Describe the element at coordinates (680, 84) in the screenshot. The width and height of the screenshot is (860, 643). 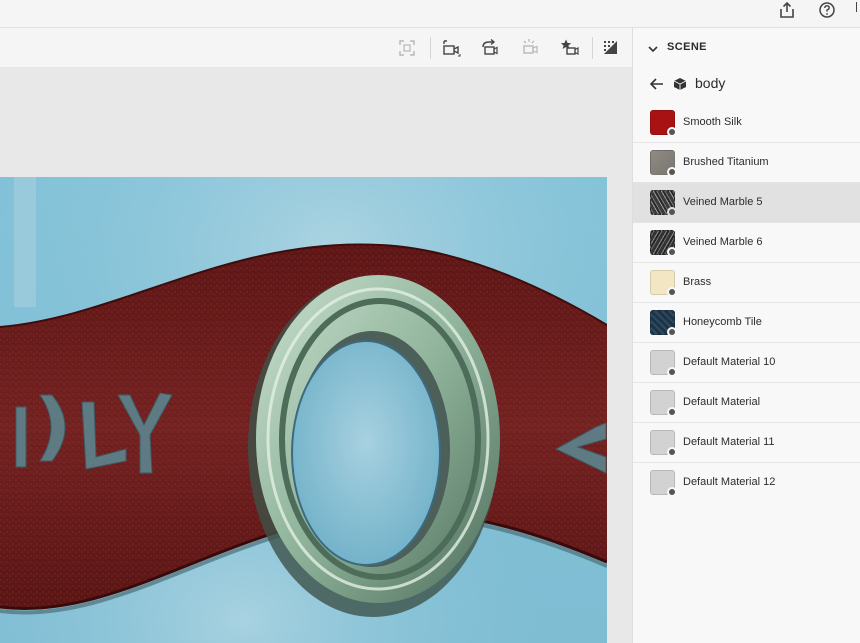
I see `cube-icon` at that location.